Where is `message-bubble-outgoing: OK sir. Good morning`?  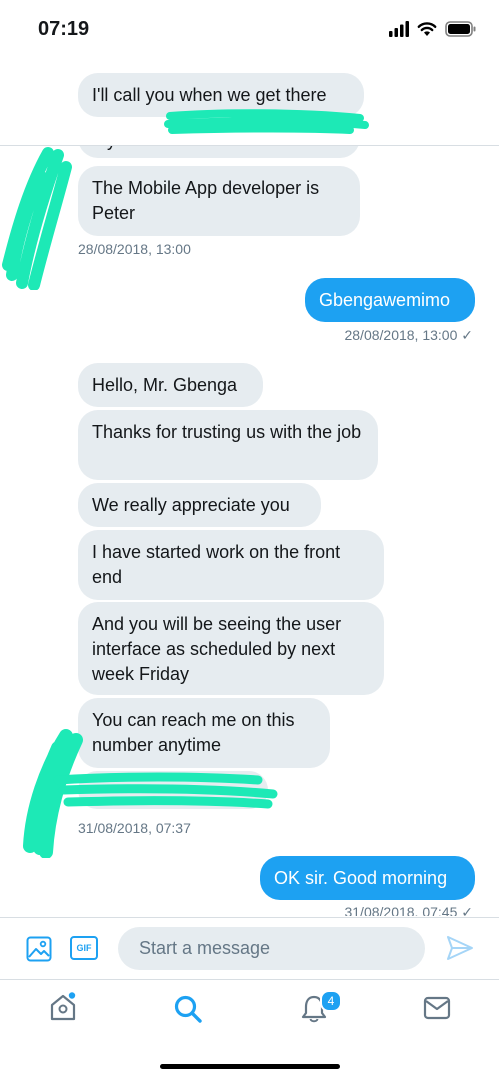
message-bubble-outgoing: OK sir. Good morning is located at coordinates (367, 878).